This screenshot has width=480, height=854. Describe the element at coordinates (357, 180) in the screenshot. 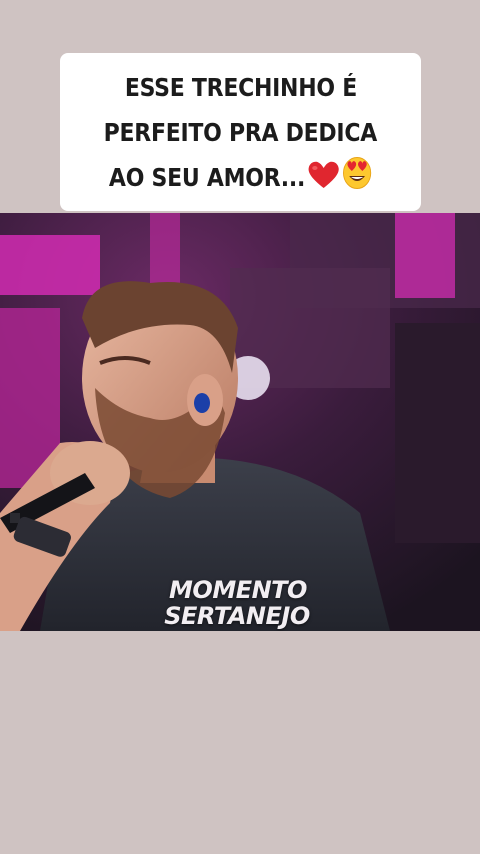

I see `heart-eyes-face-icon` at that location.